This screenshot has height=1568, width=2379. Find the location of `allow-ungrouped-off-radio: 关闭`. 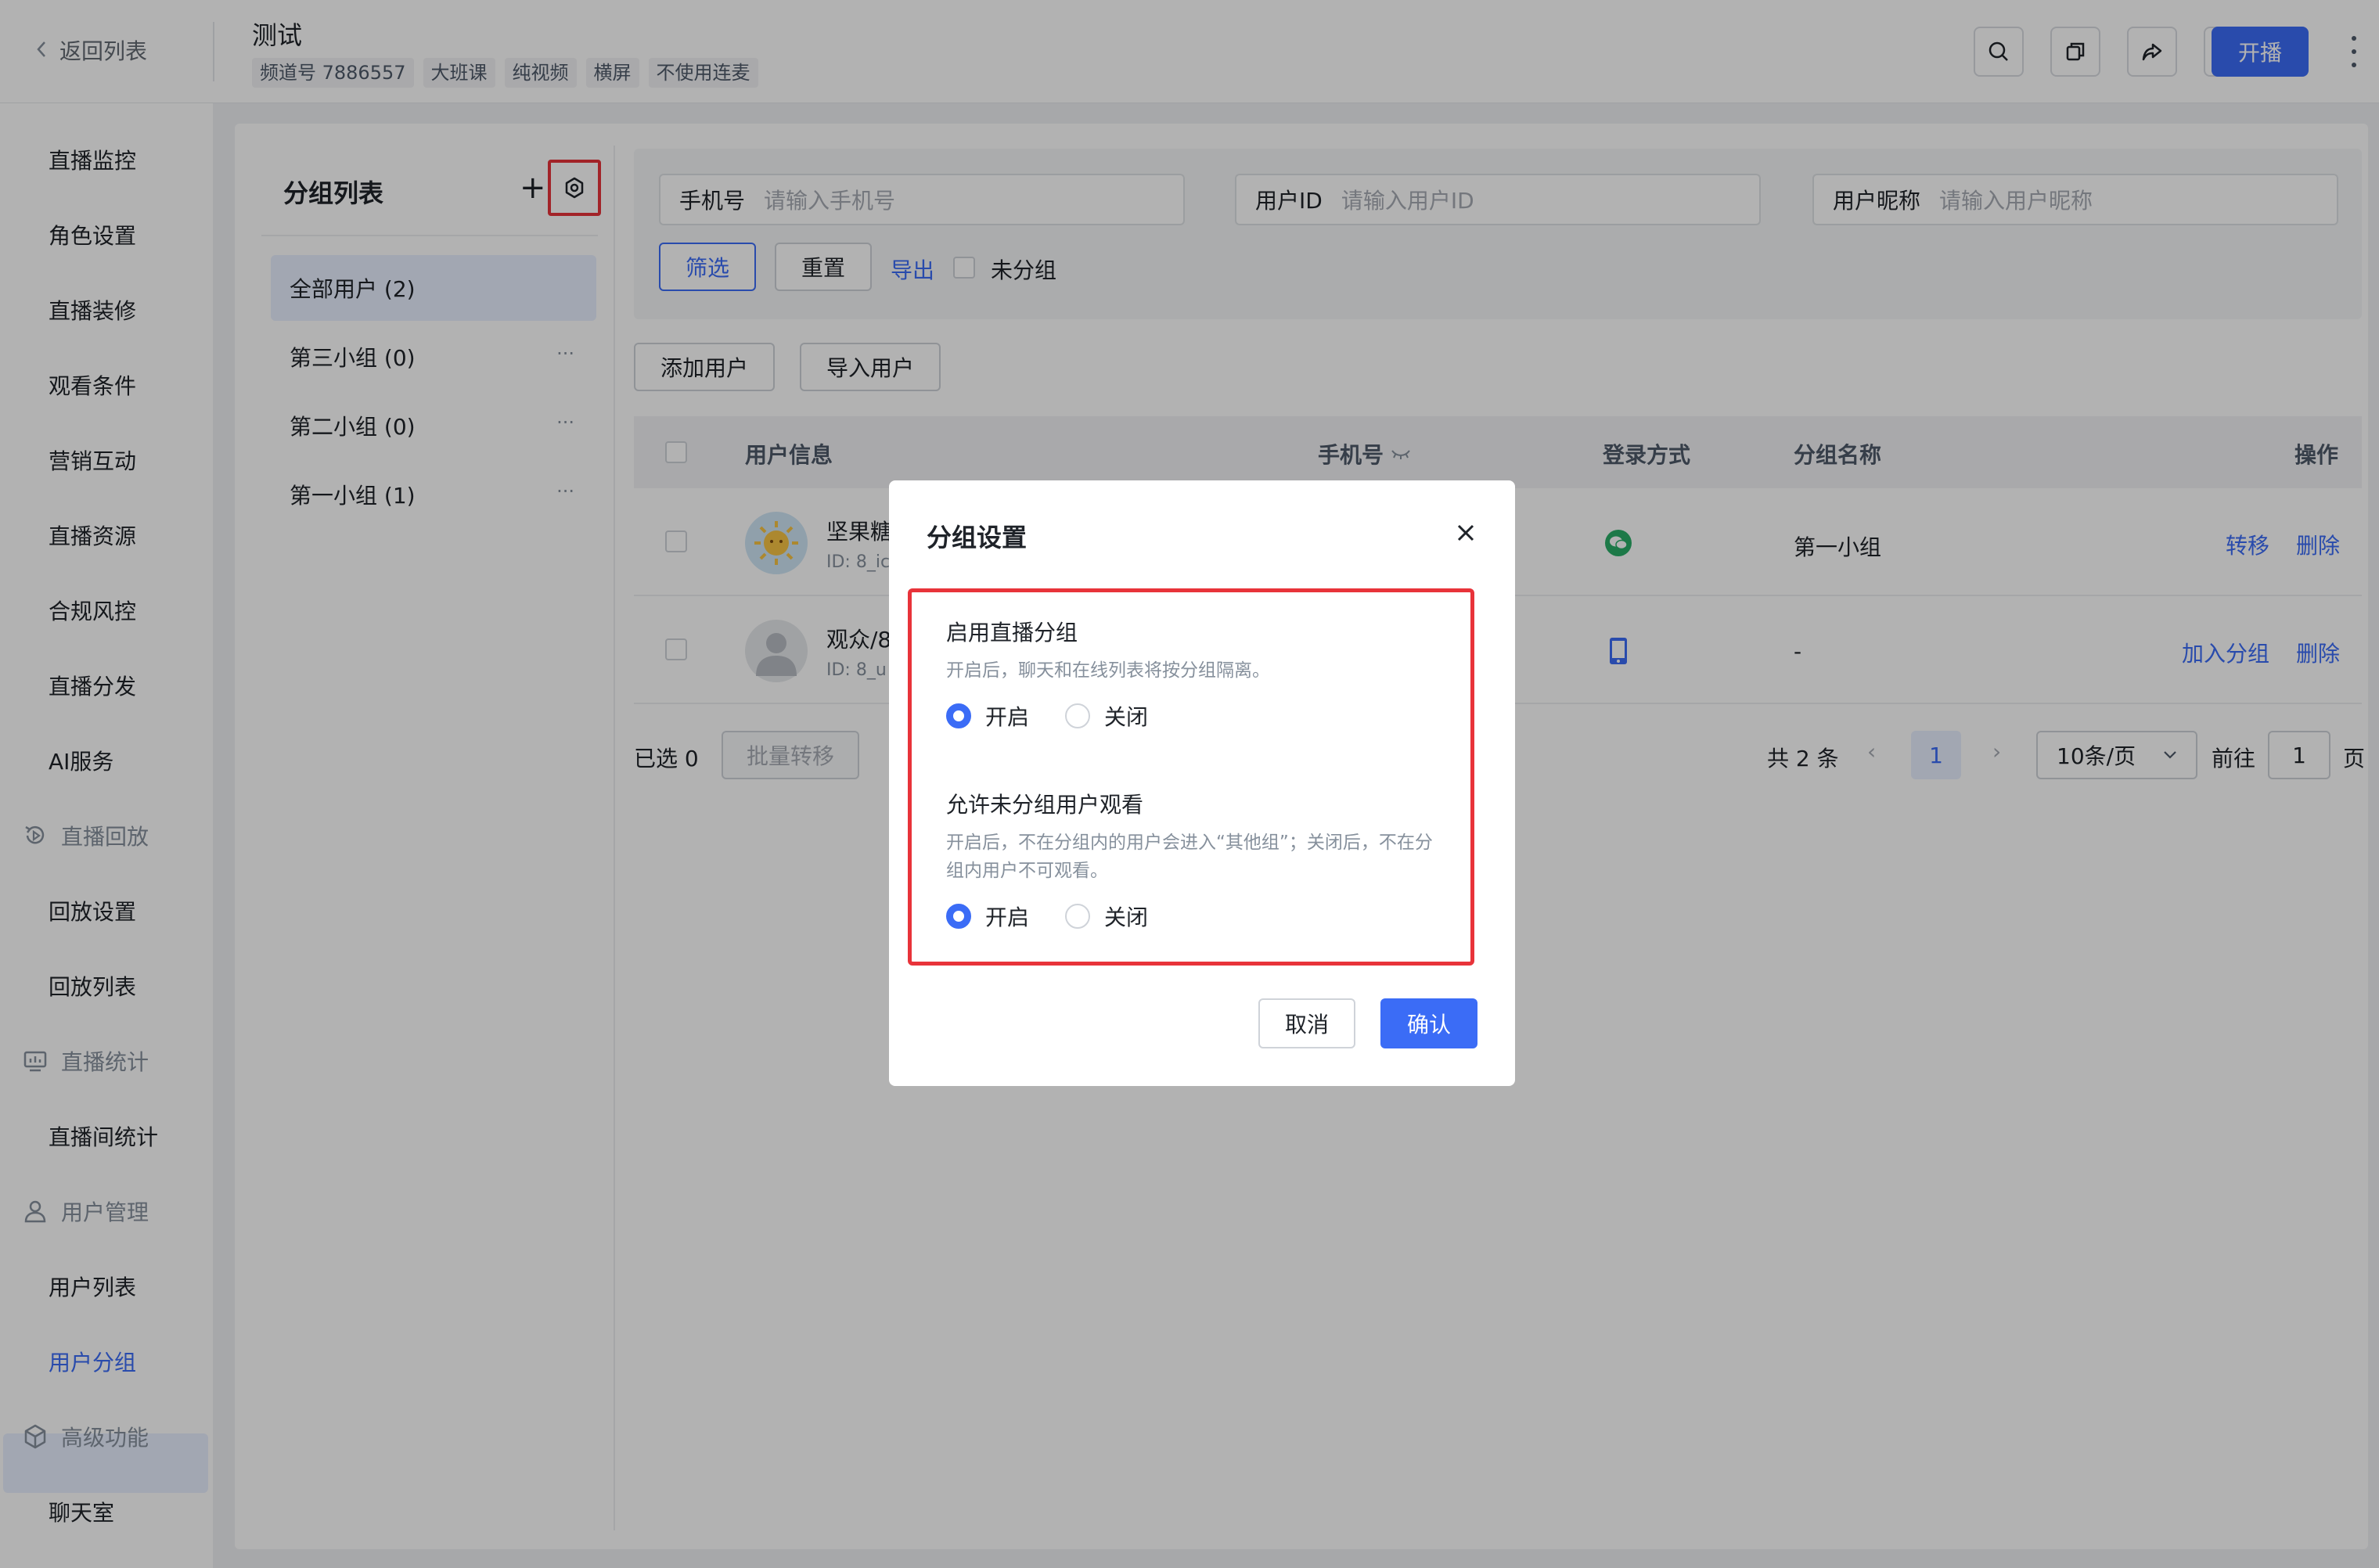

allow-ungrouped-off-radio: 关闭 is located at coordinates (1106, 917).